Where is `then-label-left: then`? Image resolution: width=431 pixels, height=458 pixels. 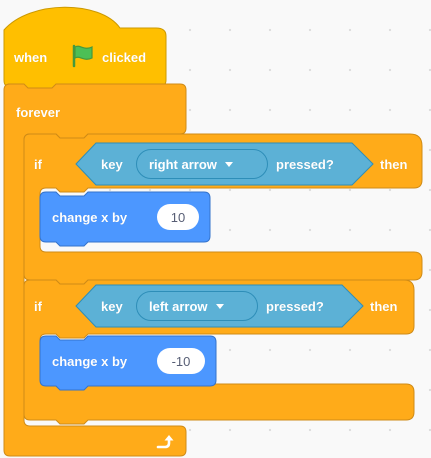 then-label-left: then is located at coordinates (384, 306).